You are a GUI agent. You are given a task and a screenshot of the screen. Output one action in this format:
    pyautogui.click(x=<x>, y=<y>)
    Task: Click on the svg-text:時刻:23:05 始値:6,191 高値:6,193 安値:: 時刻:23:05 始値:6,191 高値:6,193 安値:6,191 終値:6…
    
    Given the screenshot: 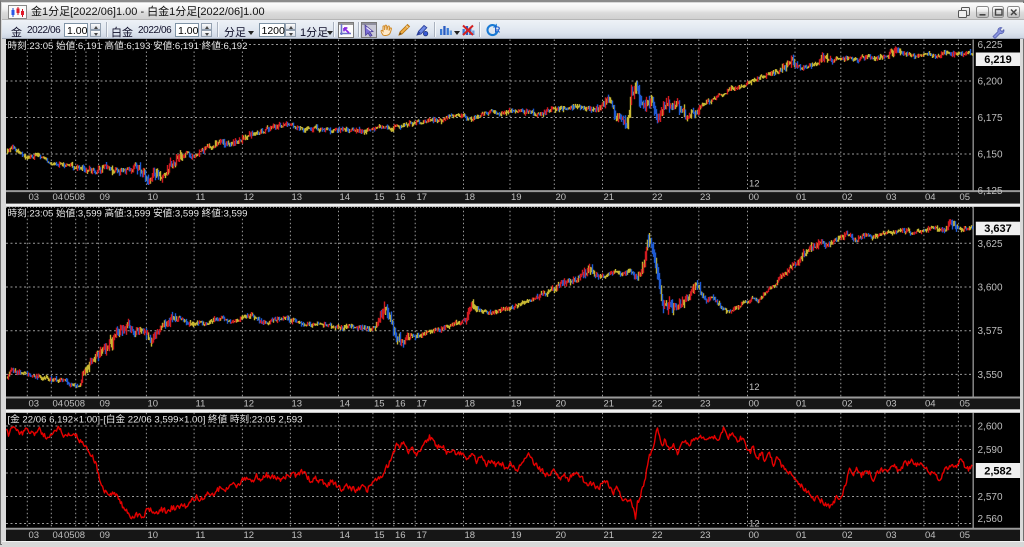 What is the action you would take?
    pyautogui.click(x=128, y=46)
    